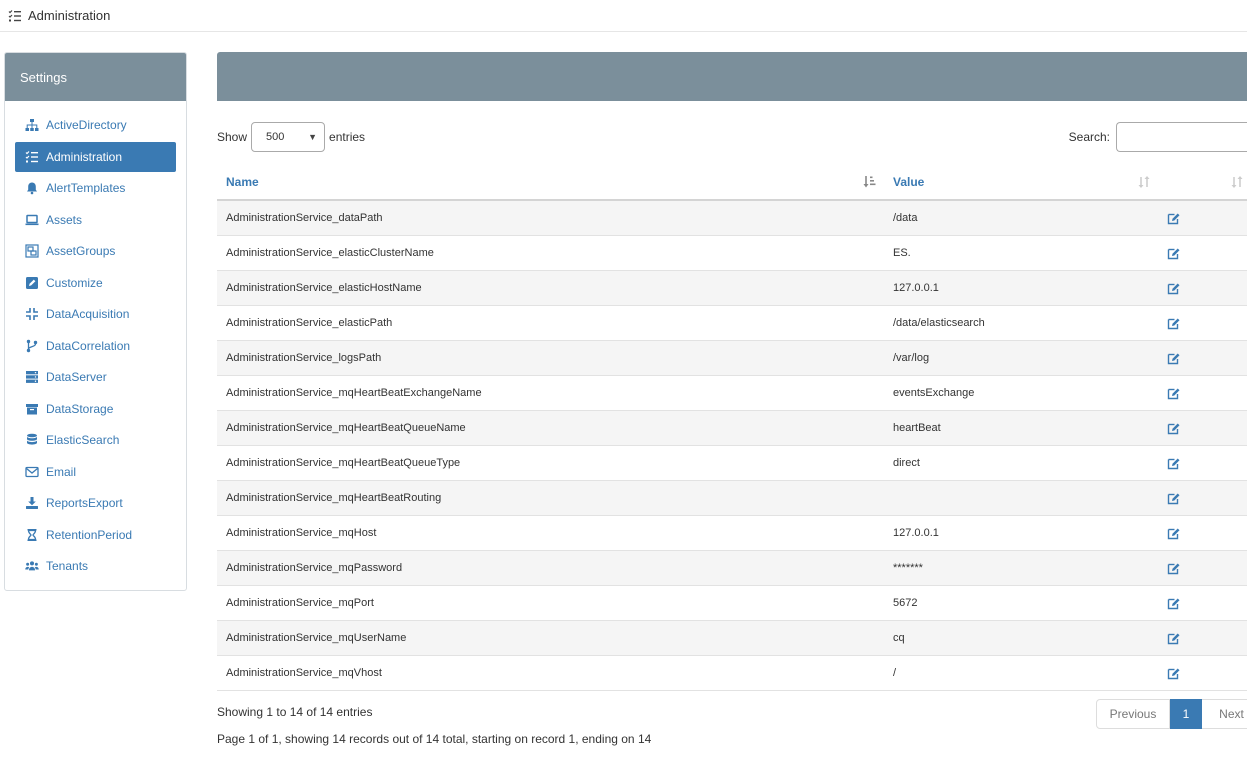 Image resolution: width=1247 pixels, height=774 pixels. What do you see at coordinates (232, 137) in the screenshot?
I see `show-label: Show` at bounding box center [232, 137].